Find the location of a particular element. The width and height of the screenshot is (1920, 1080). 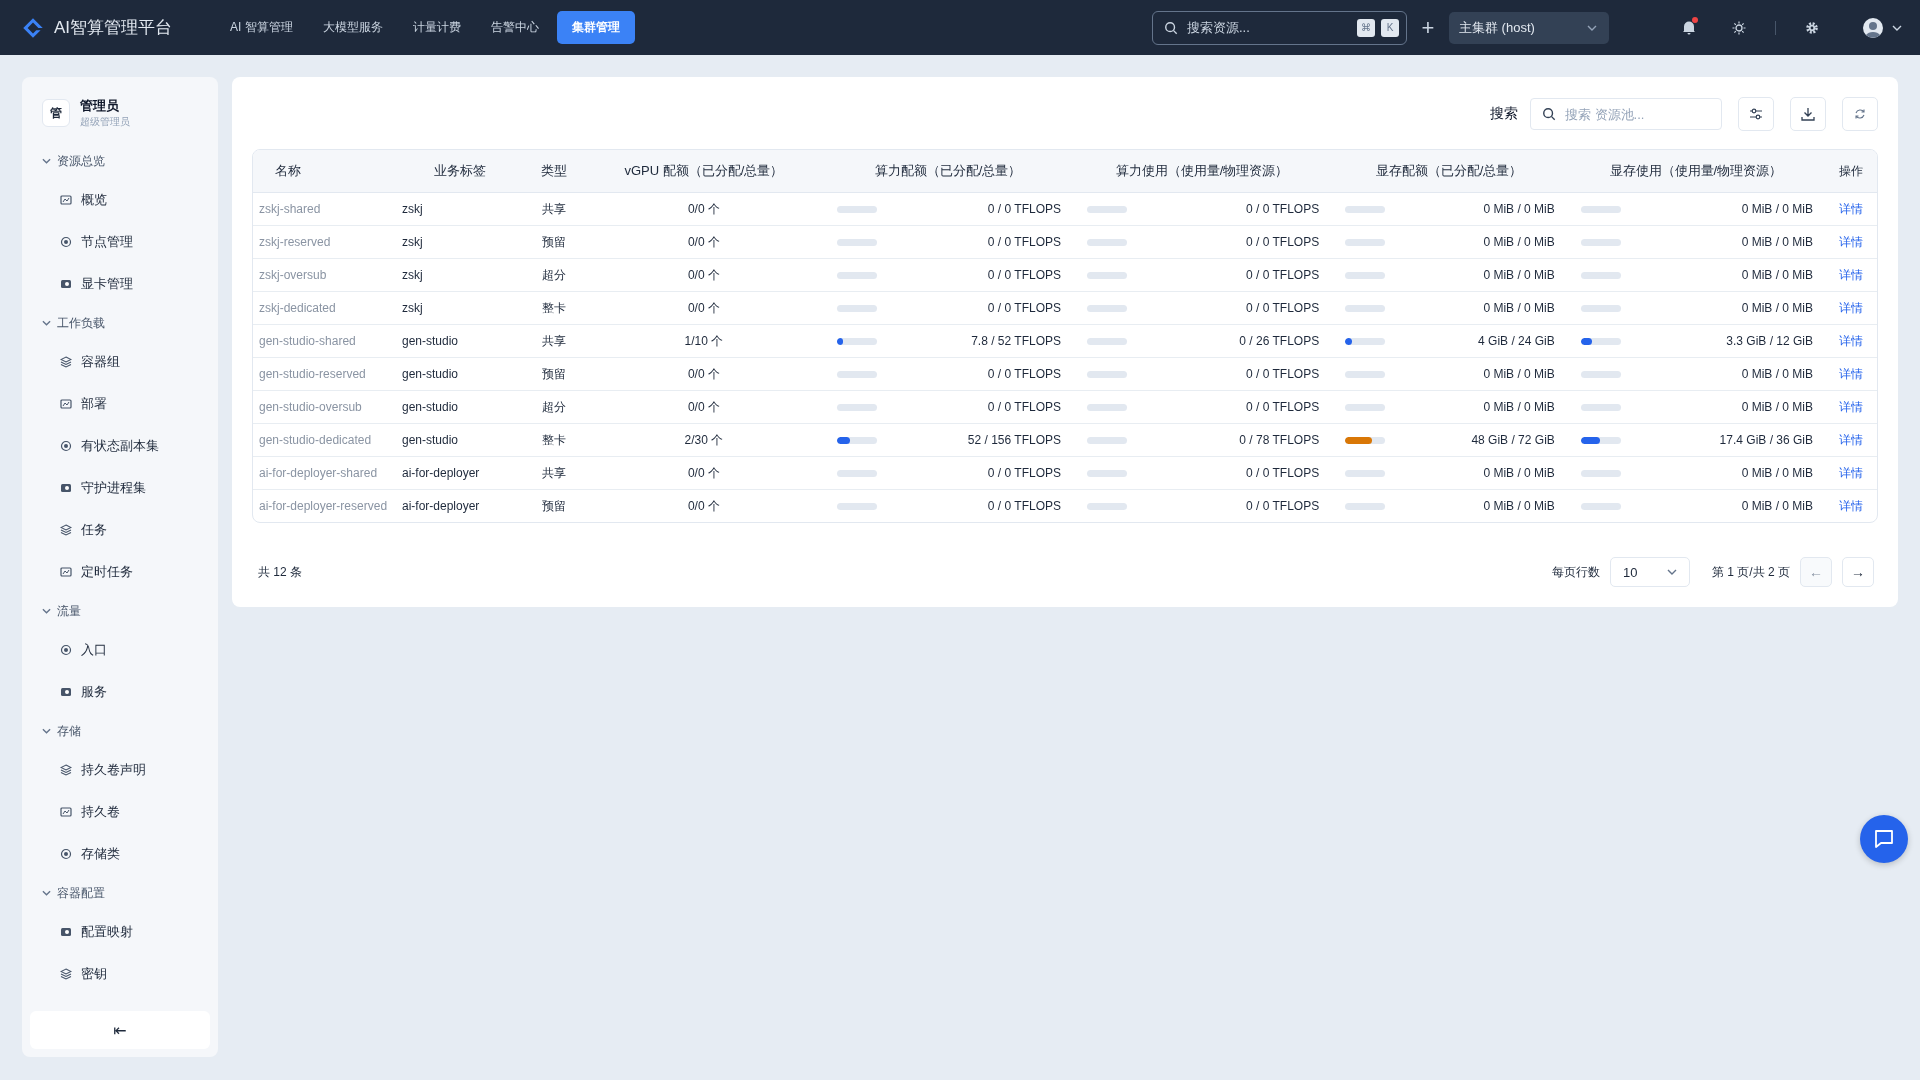

column-header: 业务标签 is located at coordinates (459, 171).